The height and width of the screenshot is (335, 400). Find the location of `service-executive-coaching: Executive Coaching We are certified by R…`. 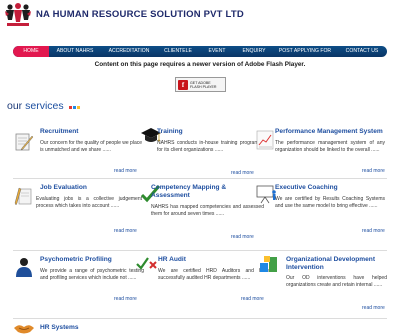

service-executive-coaching: Executive Coaching We are certified by R… is located at coordinates (321, 209).